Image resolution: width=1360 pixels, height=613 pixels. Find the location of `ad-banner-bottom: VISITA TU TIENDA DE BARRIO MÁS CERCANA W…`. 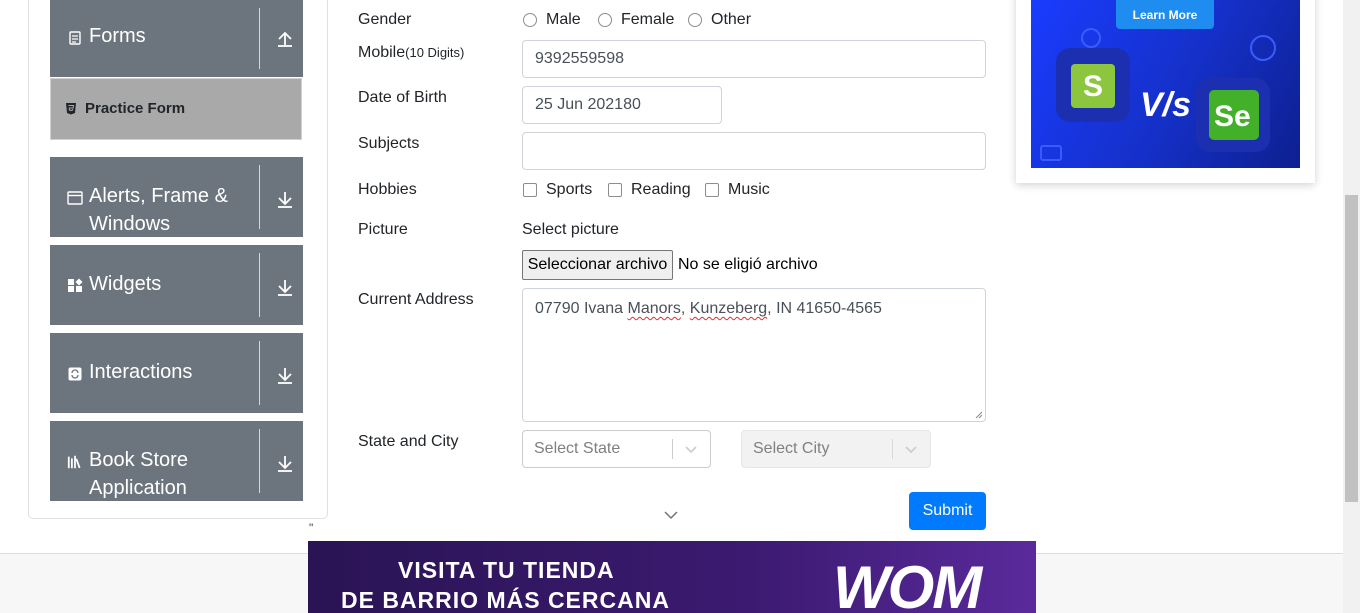

ad-banner-bottom: VISITA TU TIENDA DE BARRIO MÁS CERCANA W… is located at coordinates (672, 577).